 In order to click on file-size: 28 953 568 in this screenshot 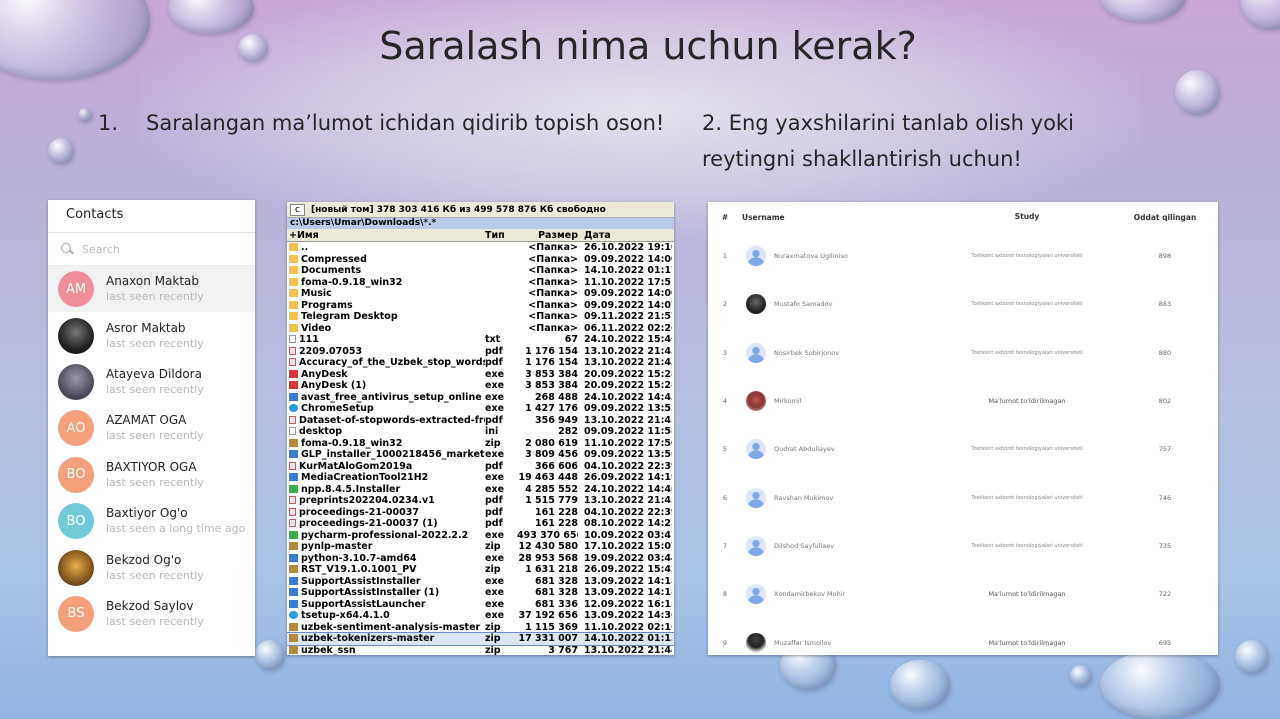, I will do `click(548, 558)`.